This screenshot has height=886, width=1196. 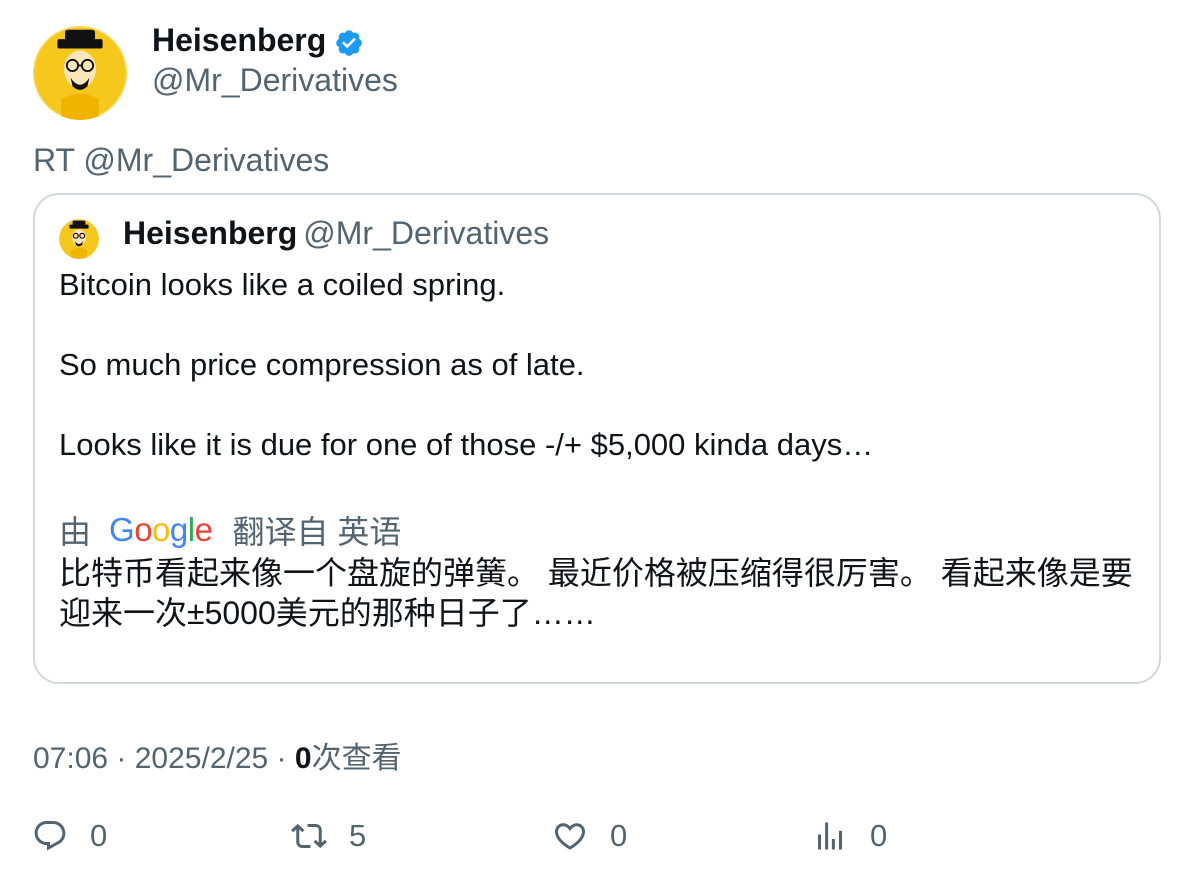 I want to click on quoted-text-line-1: Bitcoin looks like a coiled spring., so click(x=282, y=284).